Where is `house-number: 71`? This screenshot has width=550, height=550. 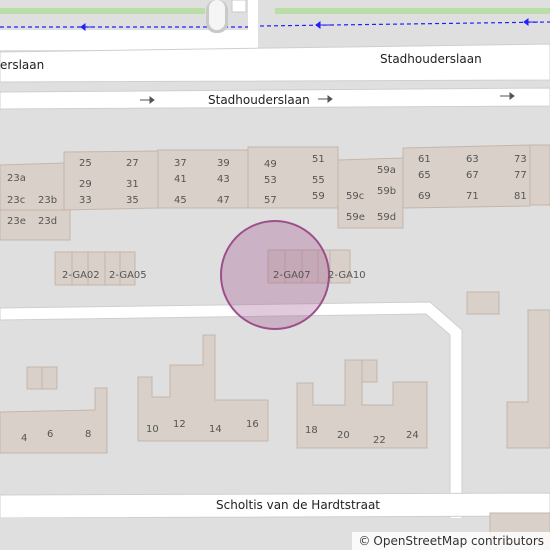 house-number: 71 is located at coordinates (472, 196).